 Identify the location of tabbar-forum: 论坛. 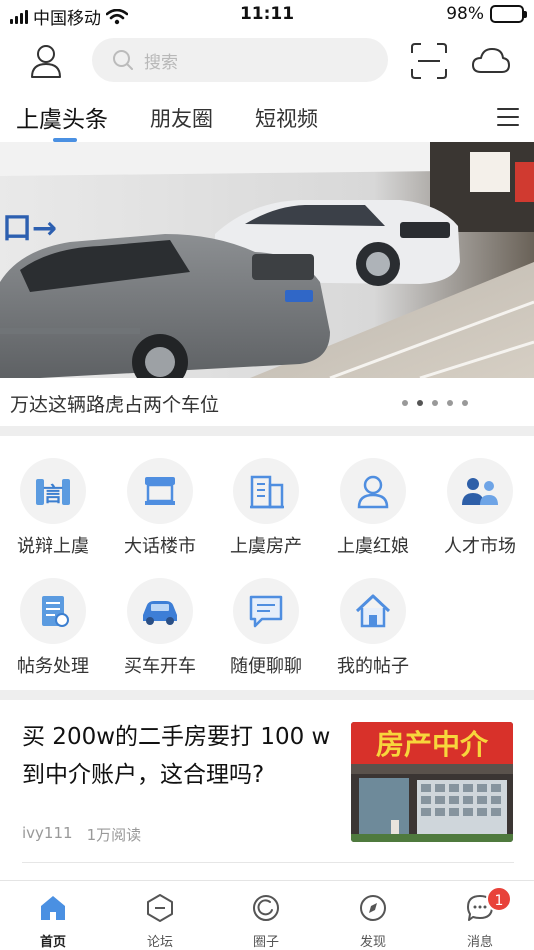
(160, 921).